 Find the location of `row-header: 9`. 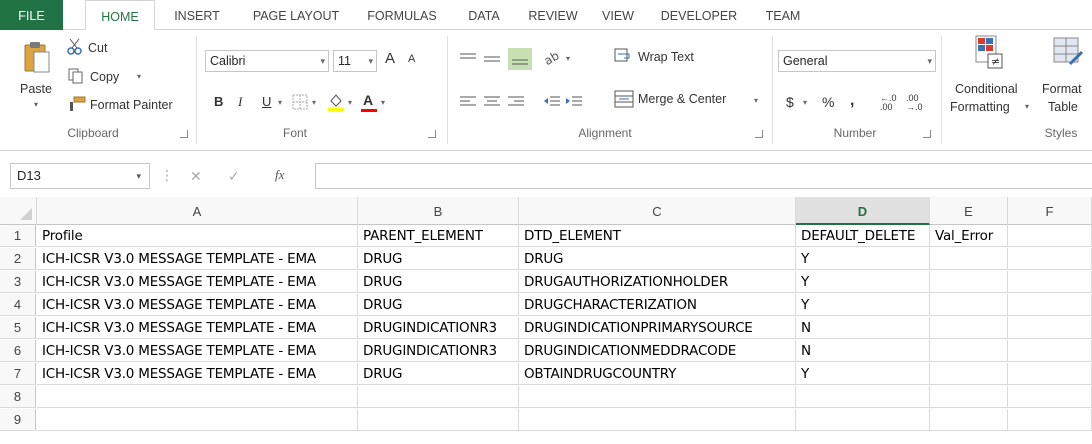

row-header: 9 is located at coordinates (18, 420).